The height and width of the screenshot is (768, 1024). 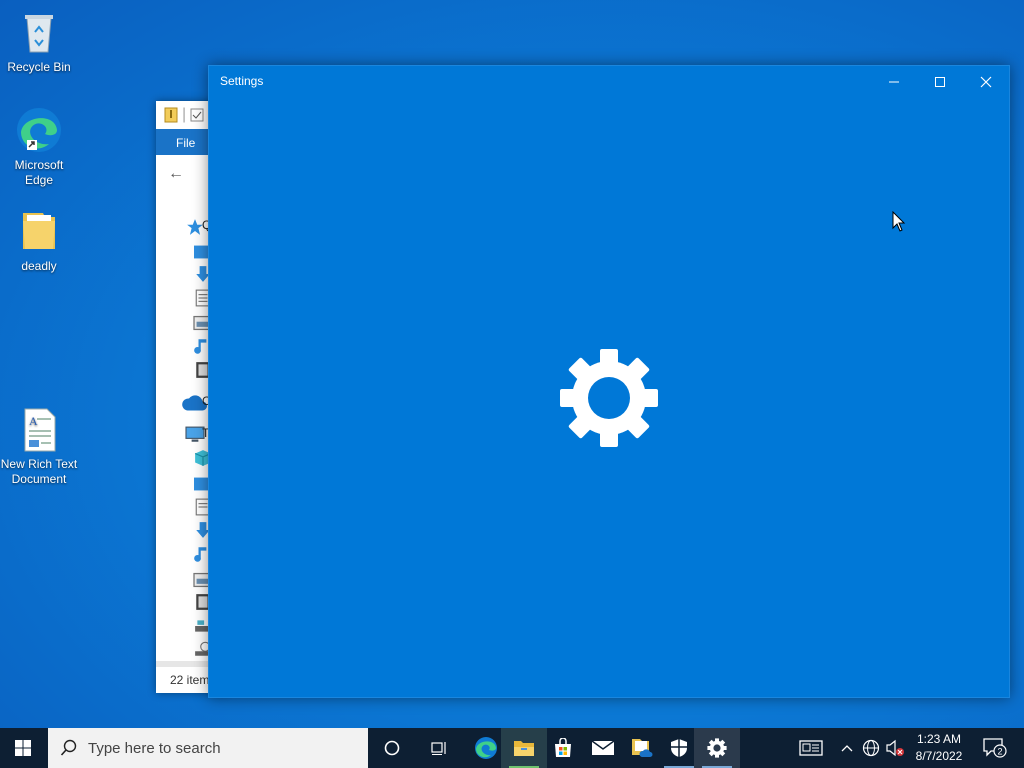 What do you see at coordinates (524, 748) in the screenshot?
I see `file-explorer-icon` at bounding box center [524, 748].